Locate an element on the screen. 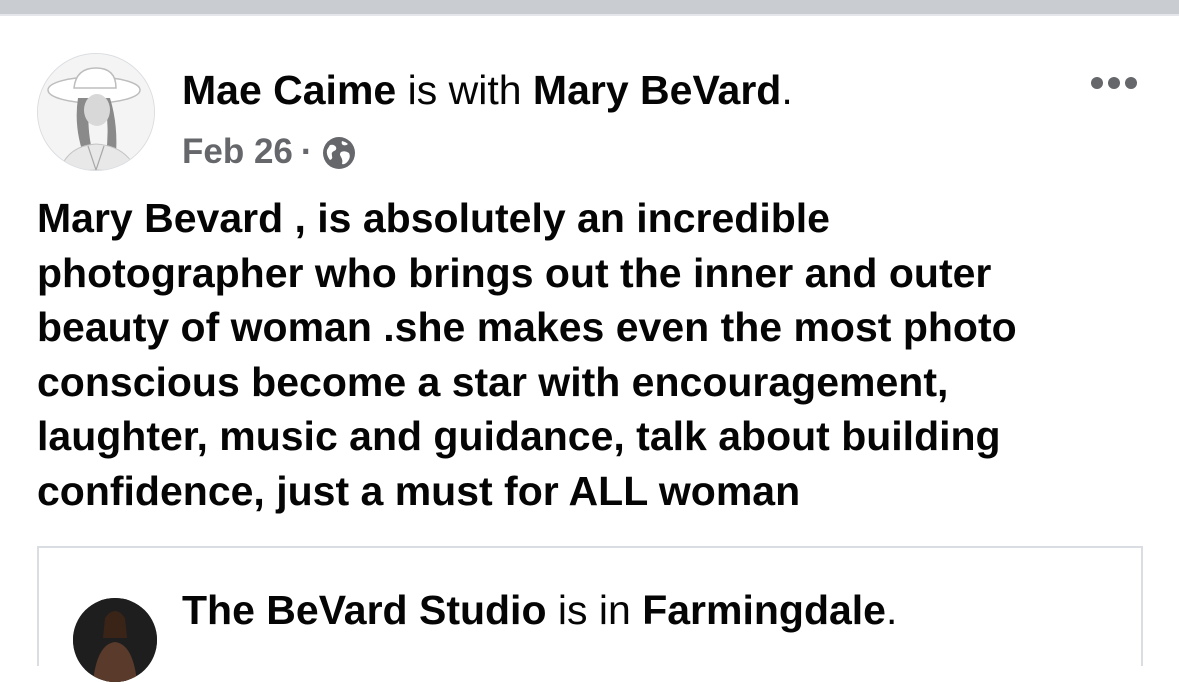 The image size is (1179, 682). header-period: . is located at coordinates (787, 90).